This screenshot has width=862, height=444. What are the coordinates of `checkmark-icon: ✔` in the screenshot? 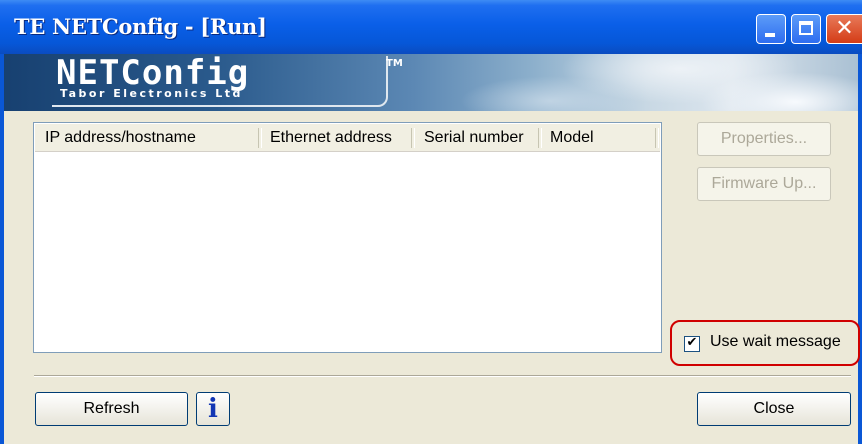 It's located at (692, 342).